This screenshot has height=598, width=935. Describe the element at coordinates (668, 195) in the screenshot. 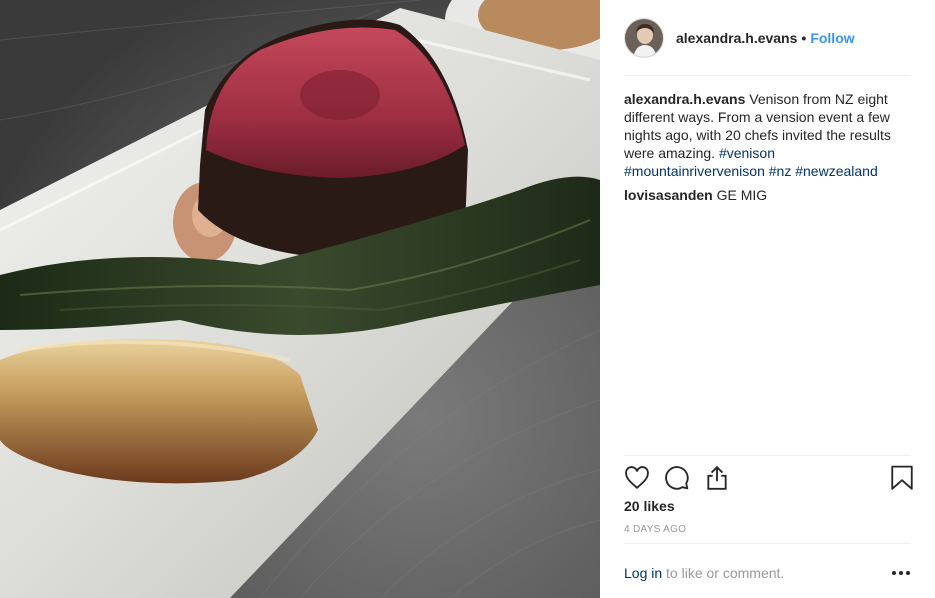

I see `comment-username: lovisasanden` at that location.